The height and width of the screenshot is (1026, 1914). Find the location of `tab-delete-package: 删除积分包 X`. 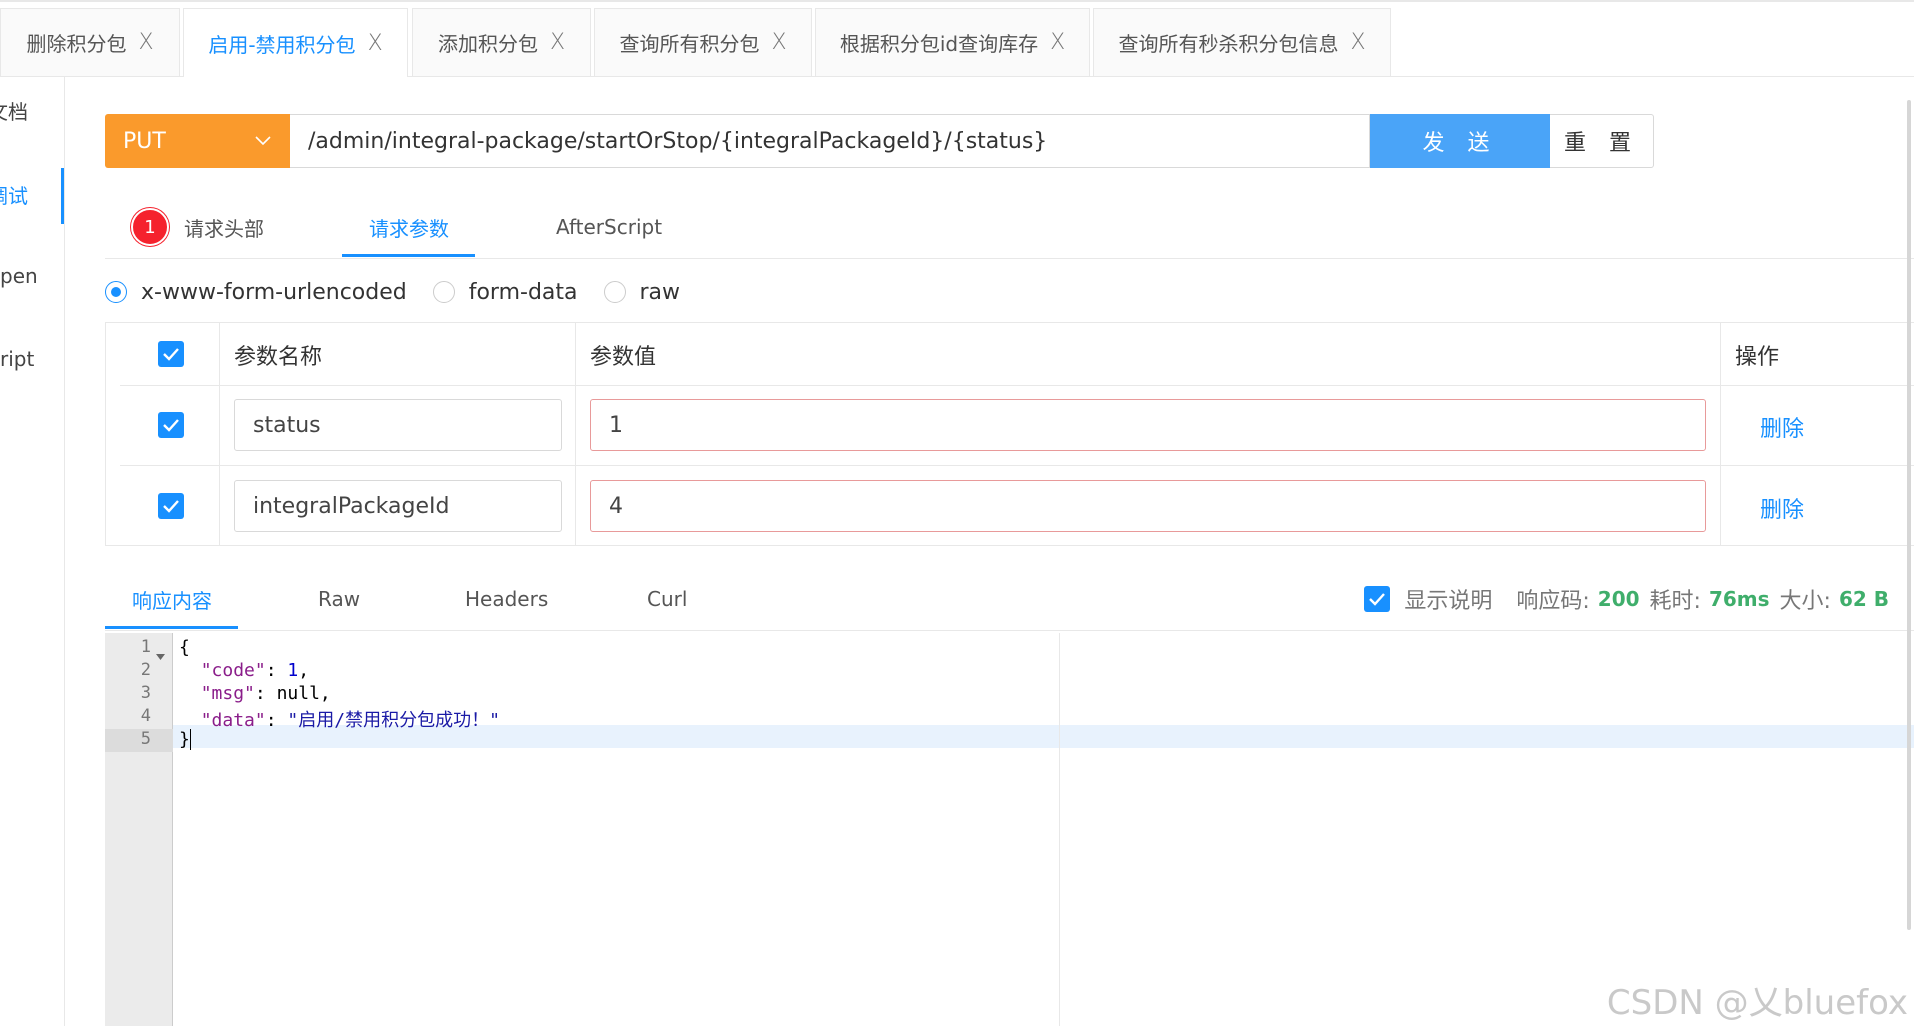

tab-delete-package: 删除积分包 X is located at coordinates (90, 42).